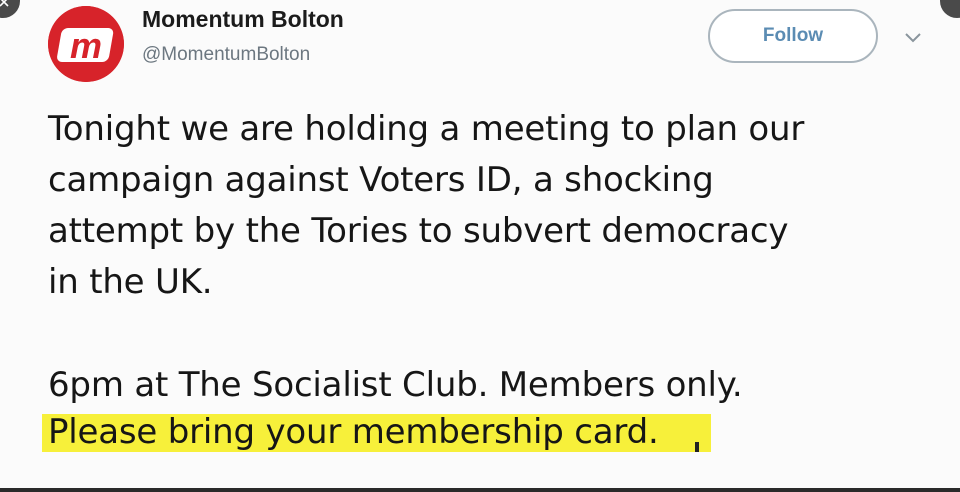 Image resolution: width=960 pixels, height=492 pixels. What do you see at coordinates (696, 447) in the screenshot?
I see `highlight-mark` at bounding box center [696, 447].